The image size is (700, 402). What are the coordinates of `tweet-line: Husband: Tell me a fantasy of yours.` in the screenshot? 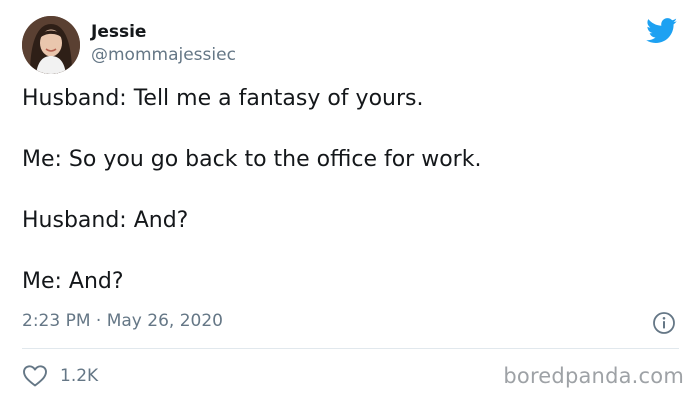 It's located at (223, 98).